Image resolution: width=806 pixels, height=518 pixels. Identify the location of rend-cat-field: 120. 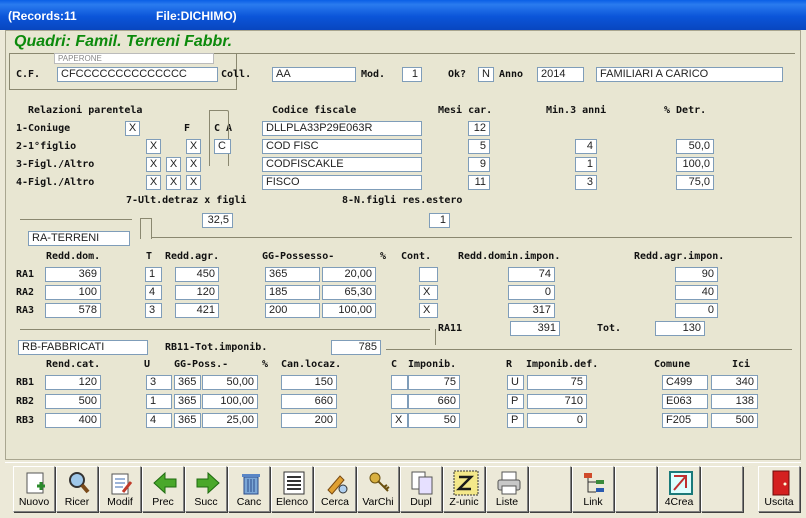
(73, 382).